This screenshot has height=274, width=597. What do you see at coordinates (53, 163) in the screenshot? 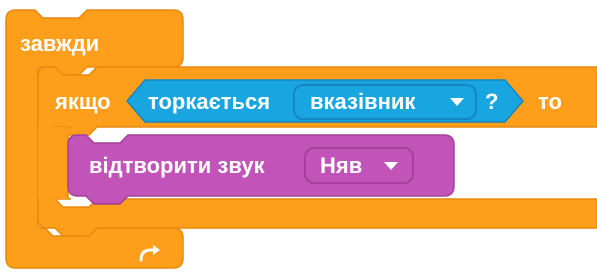
I see `if-block-arm` at bounding box center [53, 163].